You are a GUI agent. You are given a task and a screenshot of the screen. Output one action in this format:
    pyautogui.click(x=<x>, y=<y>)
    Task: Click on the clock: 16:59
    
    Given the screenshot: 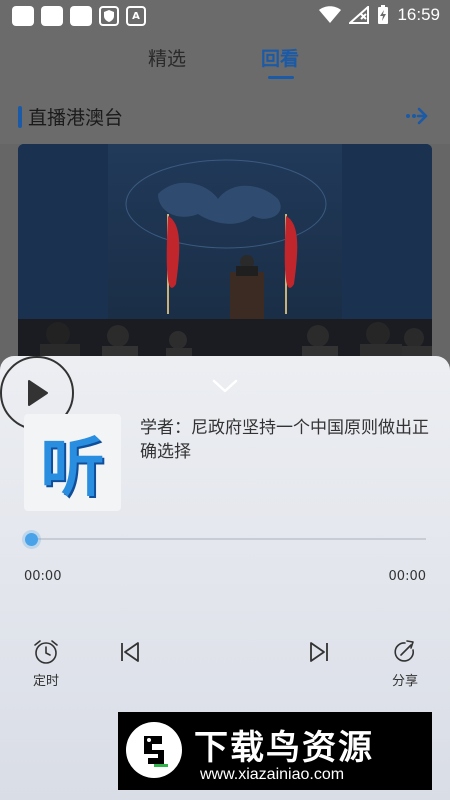 What is the action you would take?
    pyautogui.click(x=418, y=14)
    